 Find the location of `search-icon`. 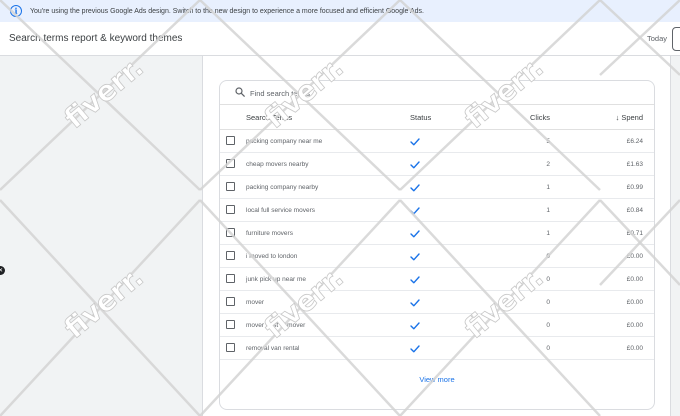

search-icon is located at coordinates (240, 92).